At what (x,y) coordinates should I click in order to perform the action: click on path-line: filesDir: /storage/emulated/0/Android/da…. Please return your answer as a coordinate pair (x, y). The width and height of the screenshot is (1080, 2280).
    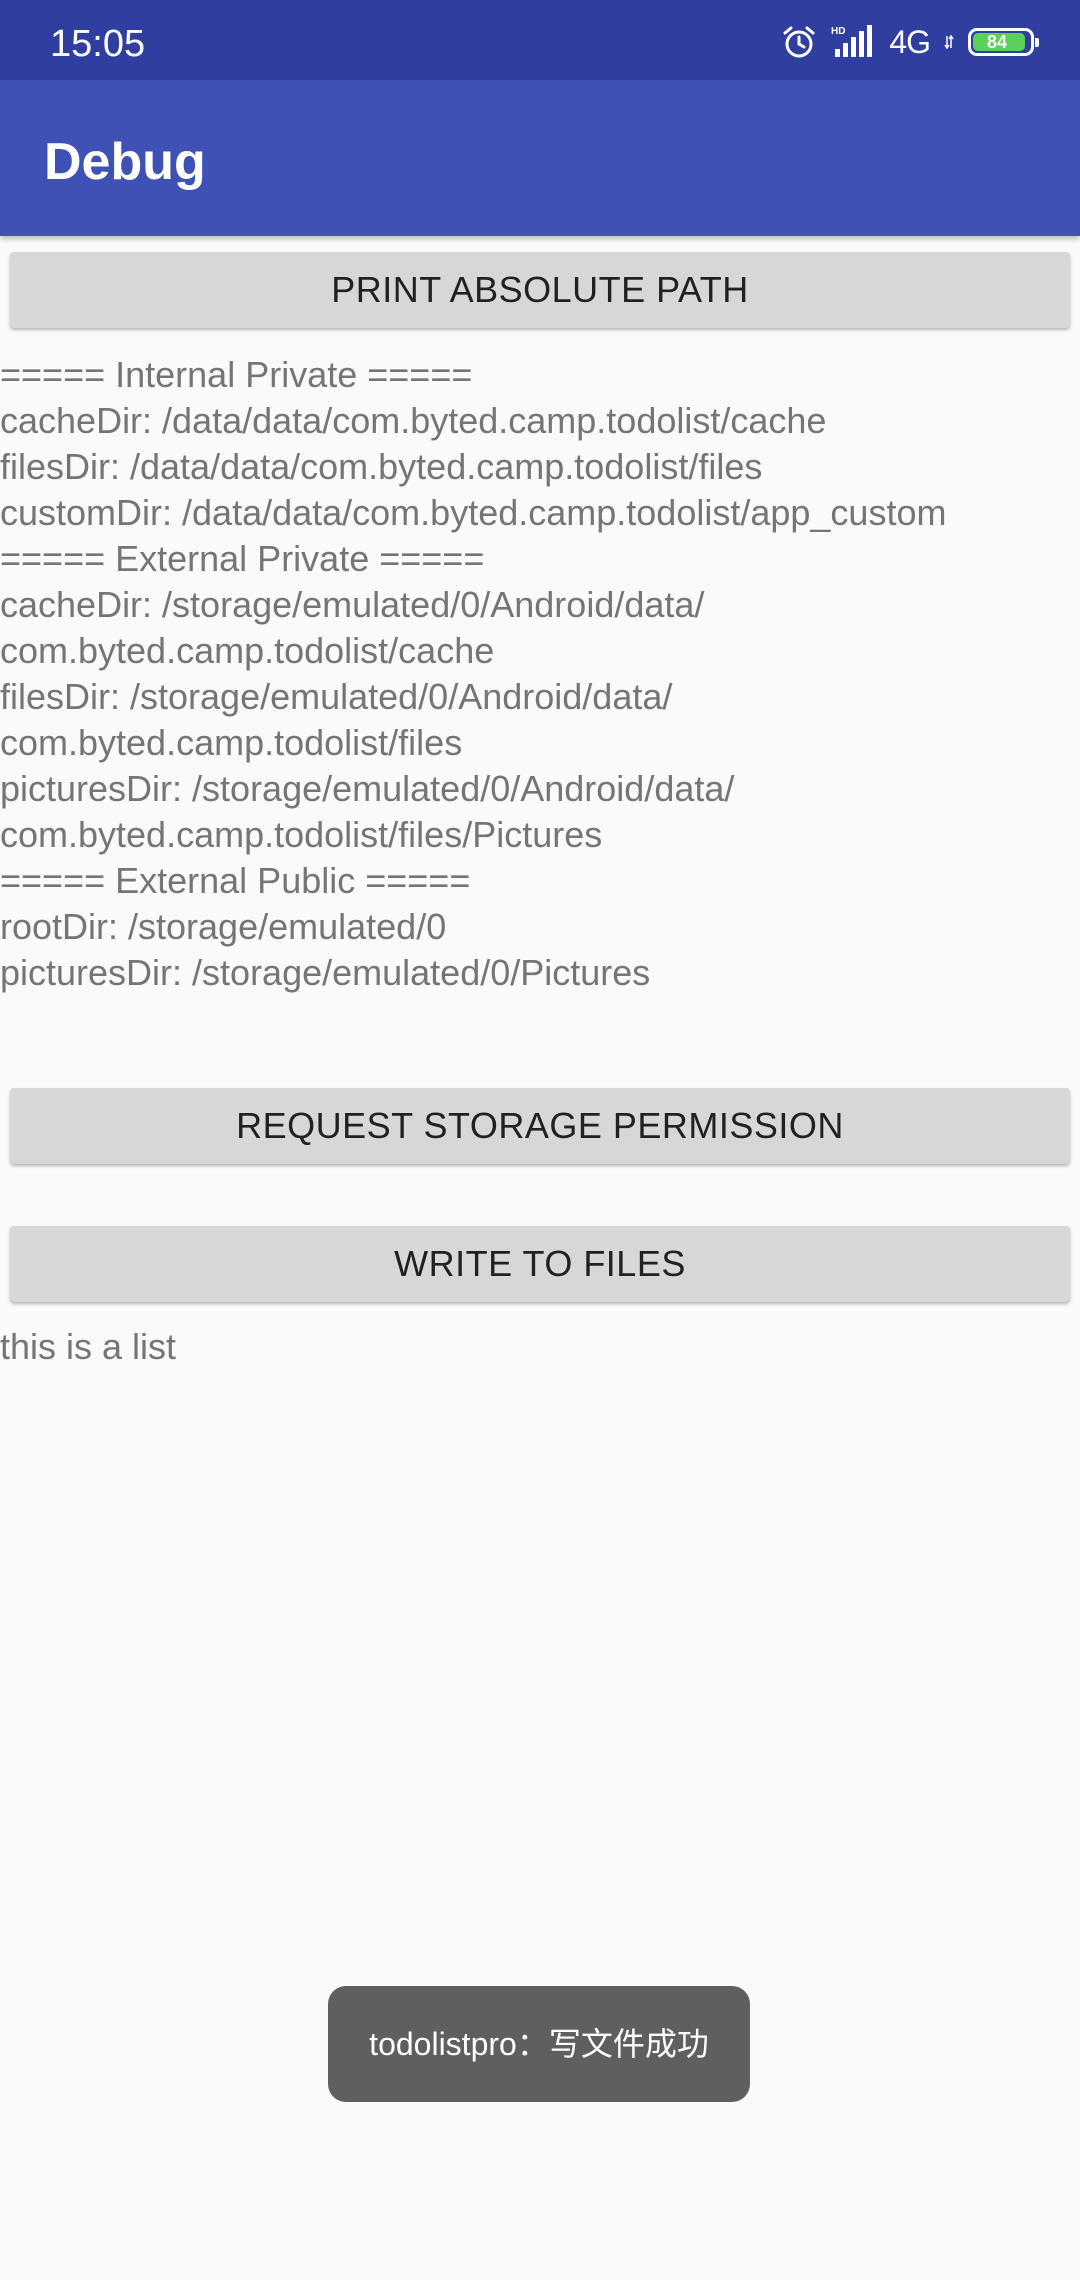
    Looking at the image, I should click on (336, 696).